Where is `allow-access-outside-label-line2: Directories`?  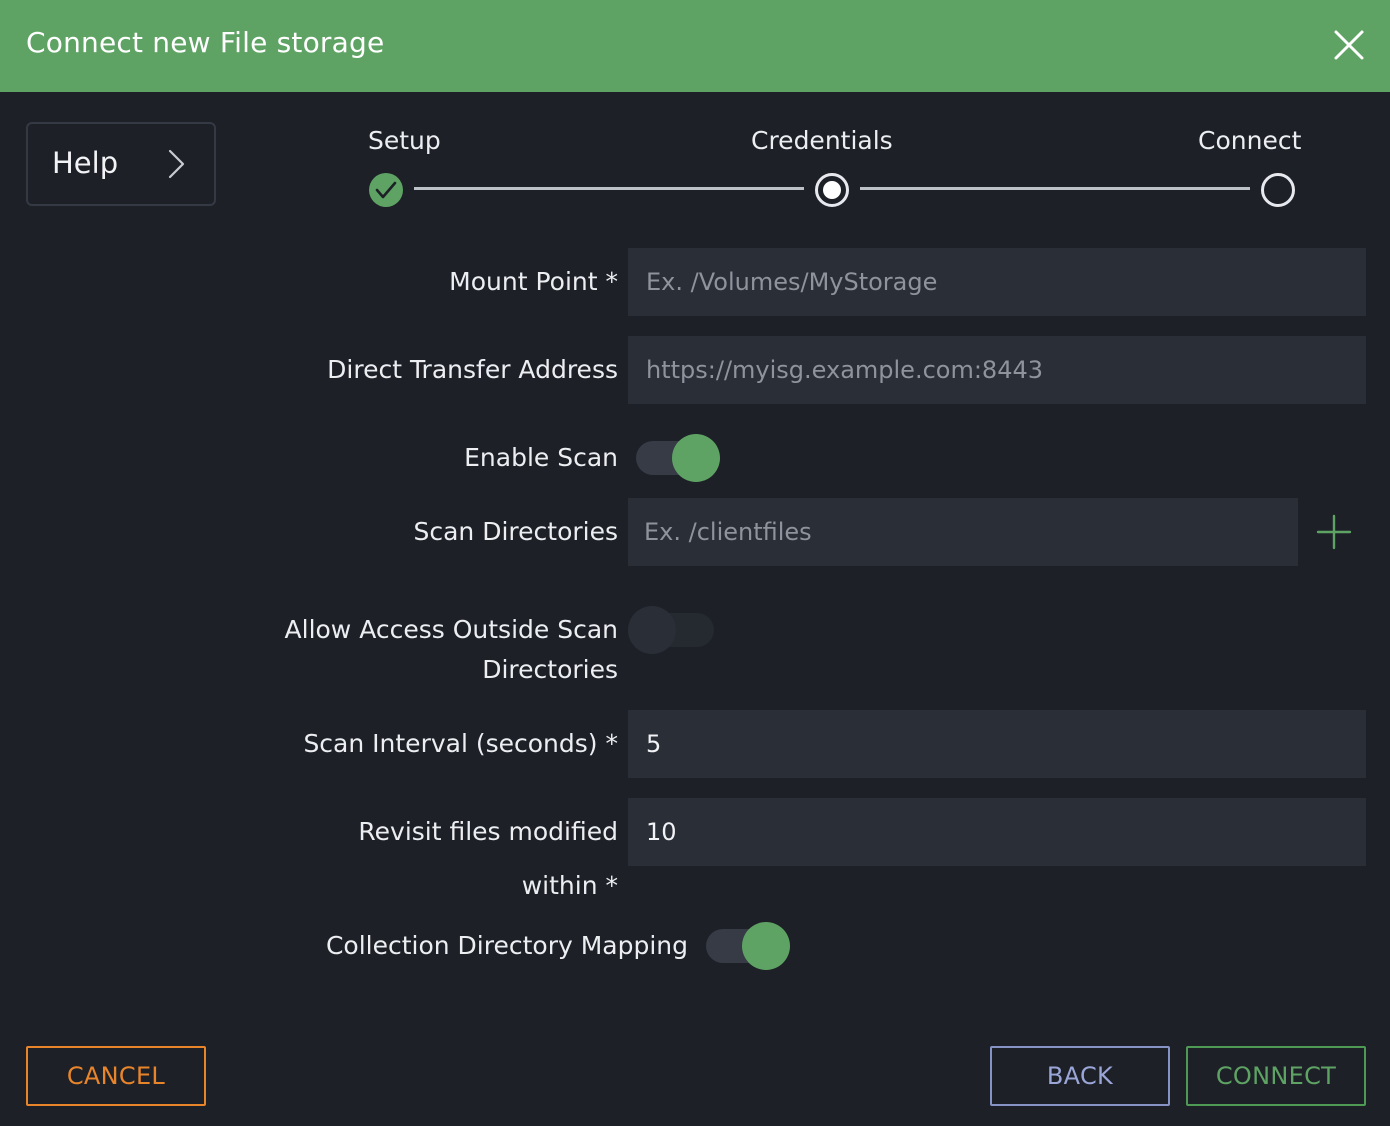
allow-access-outside-label-line2: Directories is located at coordinates (550, 669).